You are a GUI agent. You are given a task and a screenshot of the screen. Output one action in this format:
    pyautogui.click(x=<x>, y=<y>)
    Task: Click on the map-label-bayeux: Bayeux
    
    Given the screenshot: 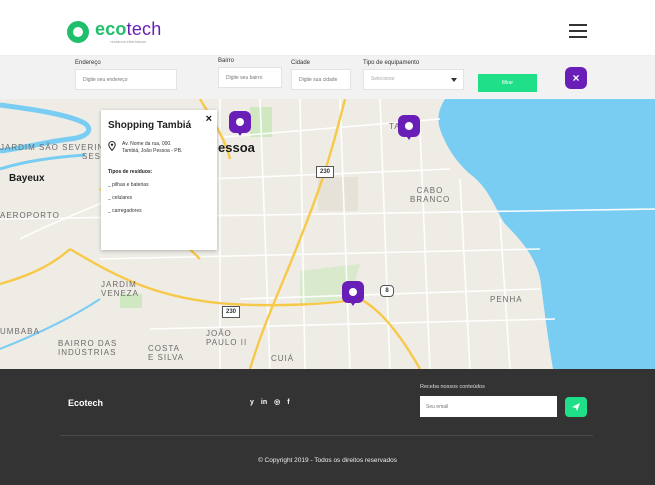 What is the action you would take?
    pyautogui.click(x=27, y=178)
    